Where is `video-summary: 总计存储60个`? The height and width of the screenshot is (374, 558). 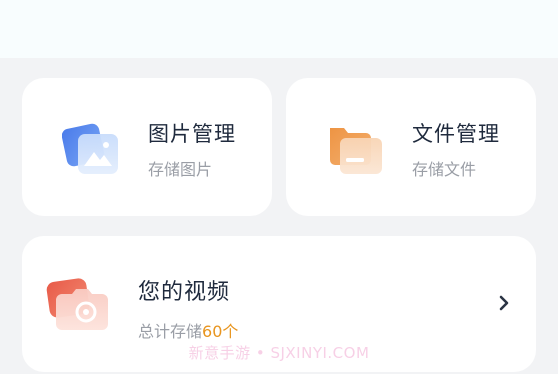 video-summary: 总计存储60个 is located at coordinates (188, 330).